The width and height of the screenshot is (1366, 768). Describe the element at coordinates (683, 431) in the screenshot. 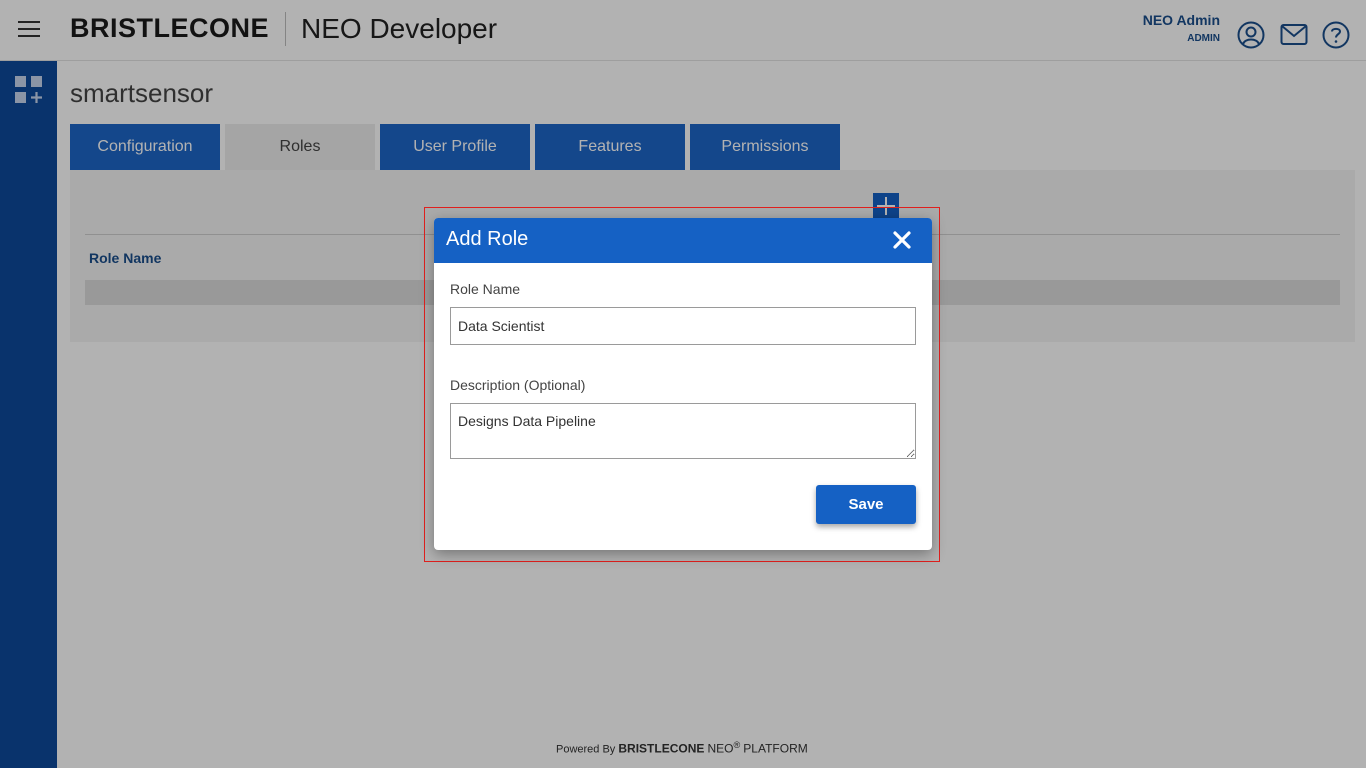

I see `description-textarea: Designs Data Pipeline` at that location.